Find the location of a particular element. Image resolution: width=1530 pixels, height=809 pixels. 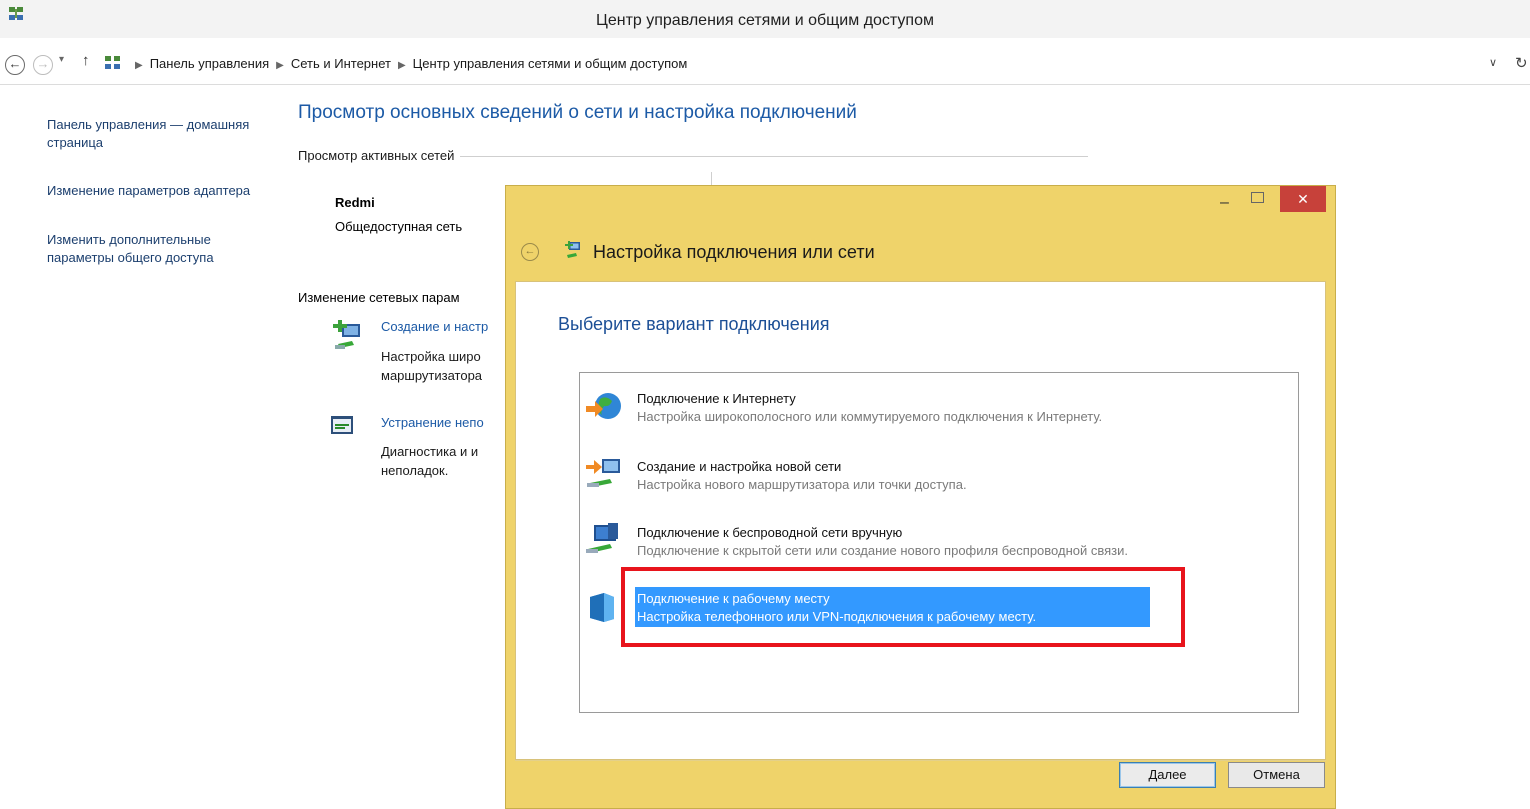

window-titlebar: Центр управления сетями и общим доступом is located at coordinates (765, 19).